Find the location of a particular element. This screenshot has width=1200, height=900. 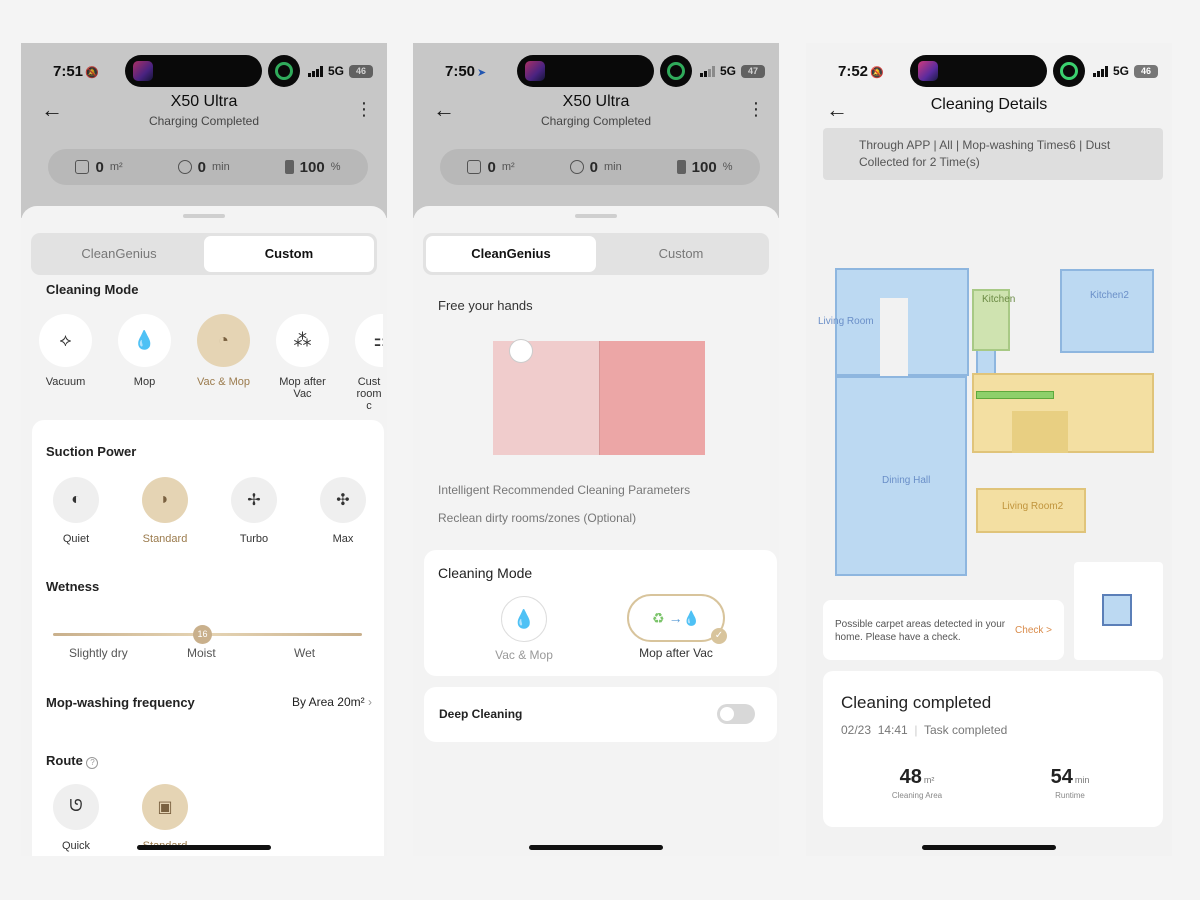

top-nav: ← Cleaning Details is located at coordinates (989, 113).